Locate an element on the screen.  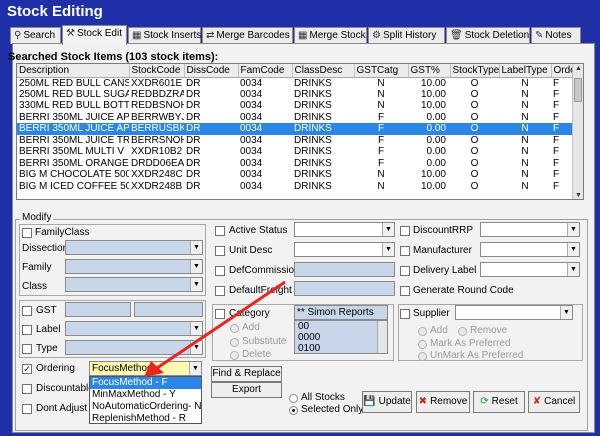
annotation-arrow is located at coordinates (215, 328).